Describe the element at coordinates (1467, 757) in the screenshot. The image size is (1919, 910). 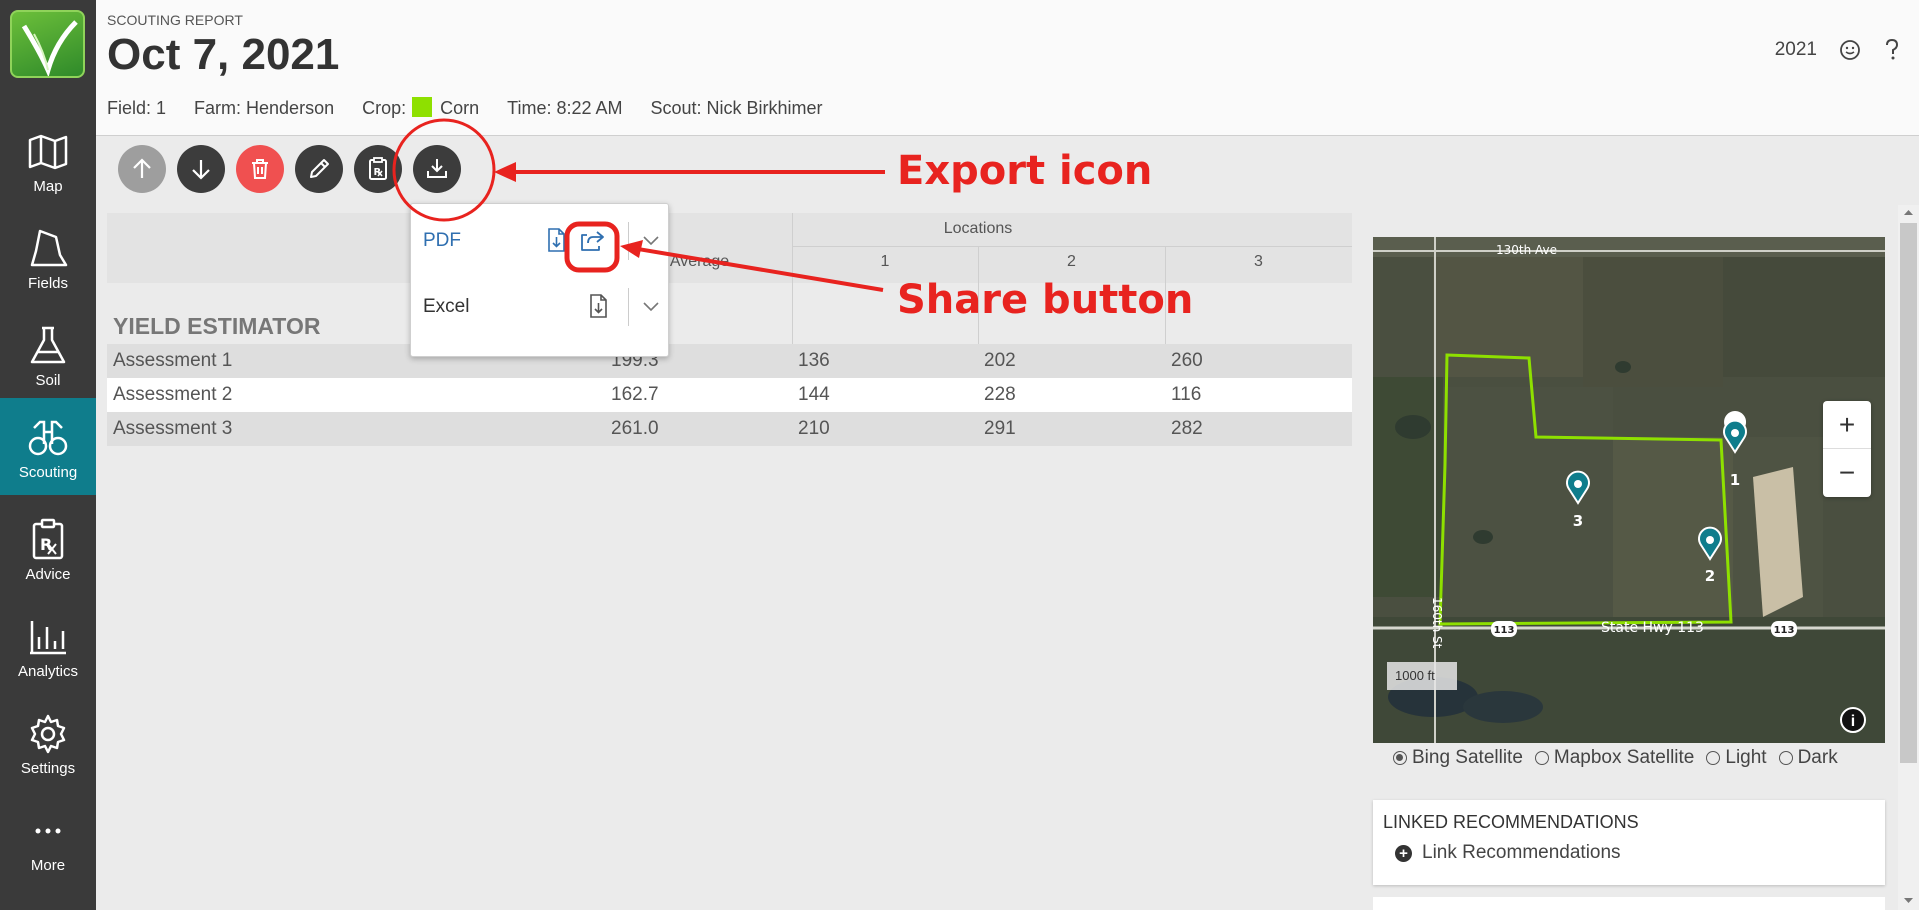
I see `layer-label: Bing Satellite` at that location.